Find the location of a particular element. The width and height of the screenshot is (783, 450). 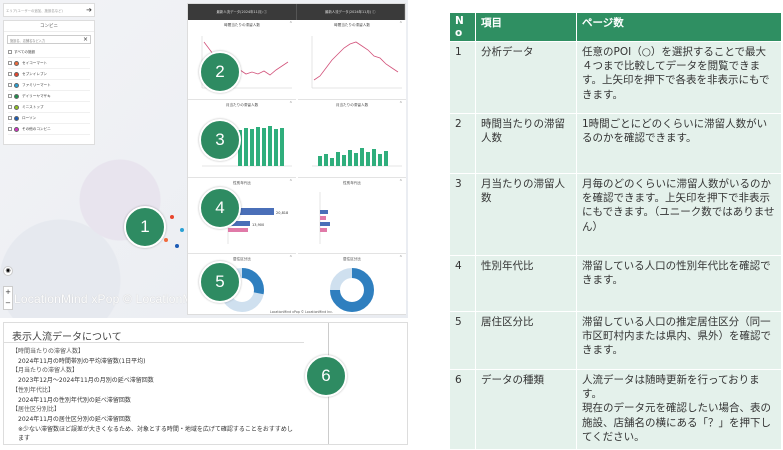

hourly-line-chart is located at coordinates (356, 62).